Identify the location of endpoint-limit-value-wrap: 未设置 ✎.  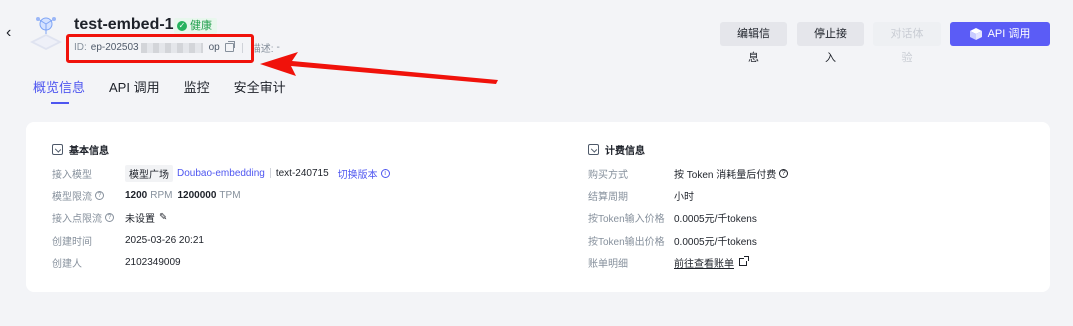
(146, 217).